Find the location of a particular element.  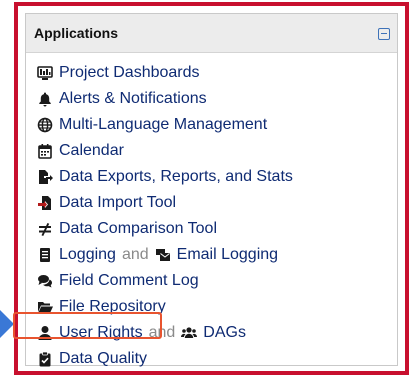

list-item-alerts: Alerts & Notifications is located at coordinates (122, 99).